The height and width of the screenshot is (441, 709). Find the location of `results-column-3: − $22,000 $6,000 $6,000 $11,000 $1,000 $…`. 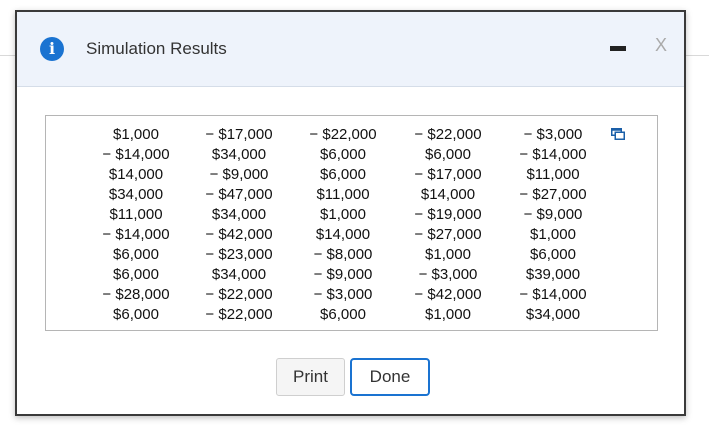

results-column-3: − $22,000 $6,000 $6,000 $11,000 $1,000 $… is located at coordinates (343, 225).